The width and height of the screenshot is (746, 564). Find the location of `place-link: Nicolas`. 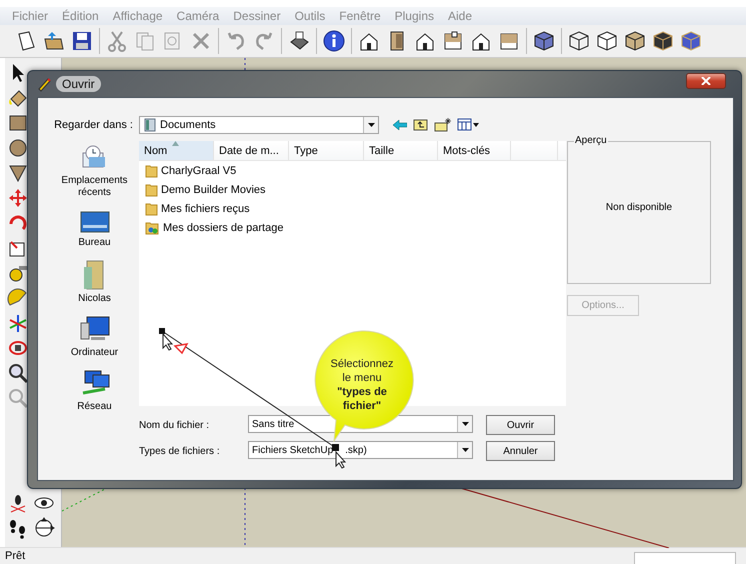

place-link: Nicolas is located at coordinates (94, 299).